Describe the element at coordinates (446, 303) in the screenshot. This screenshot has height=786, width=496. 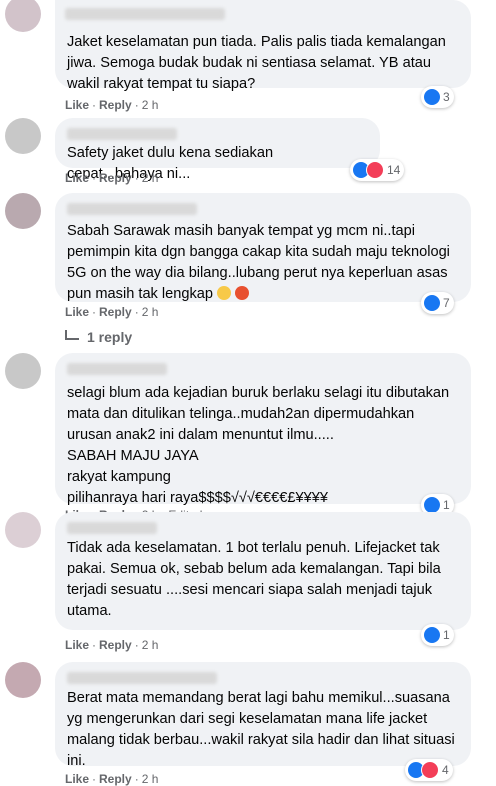
I see `reaction-count: 7` at that location.